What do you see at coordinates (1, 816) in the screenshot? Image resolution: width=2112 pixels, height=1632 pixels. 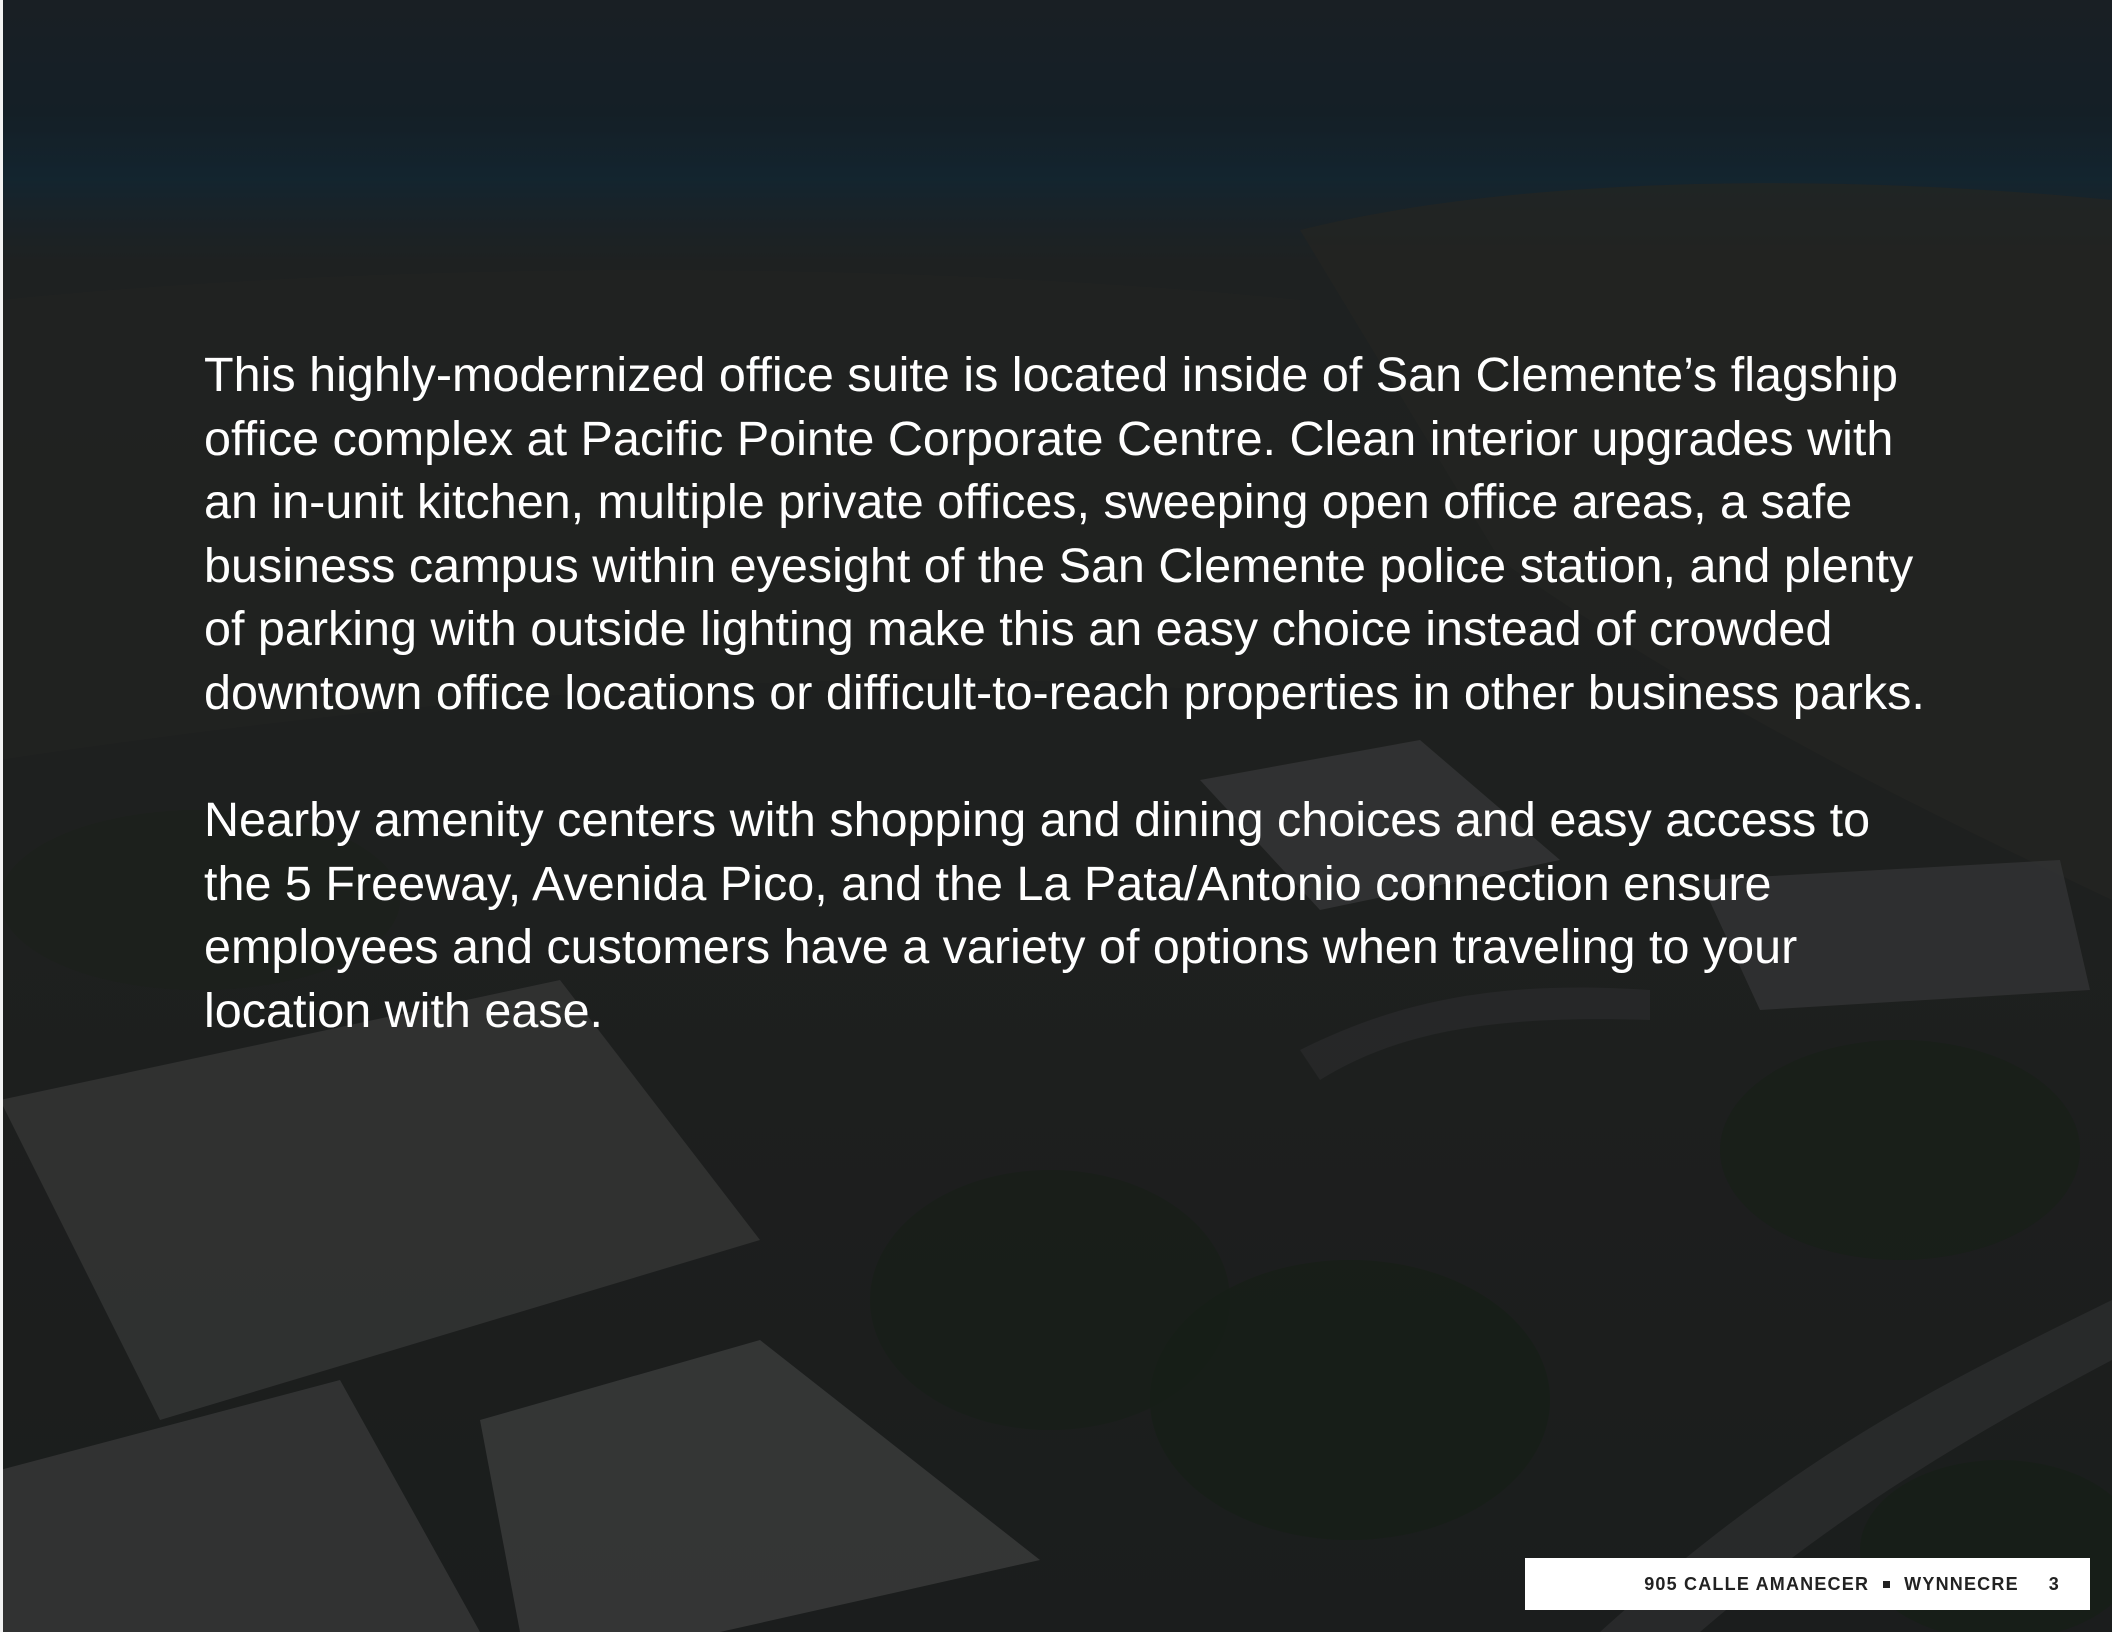 I see `page-edge-divider` at bounding box center [1, 816].